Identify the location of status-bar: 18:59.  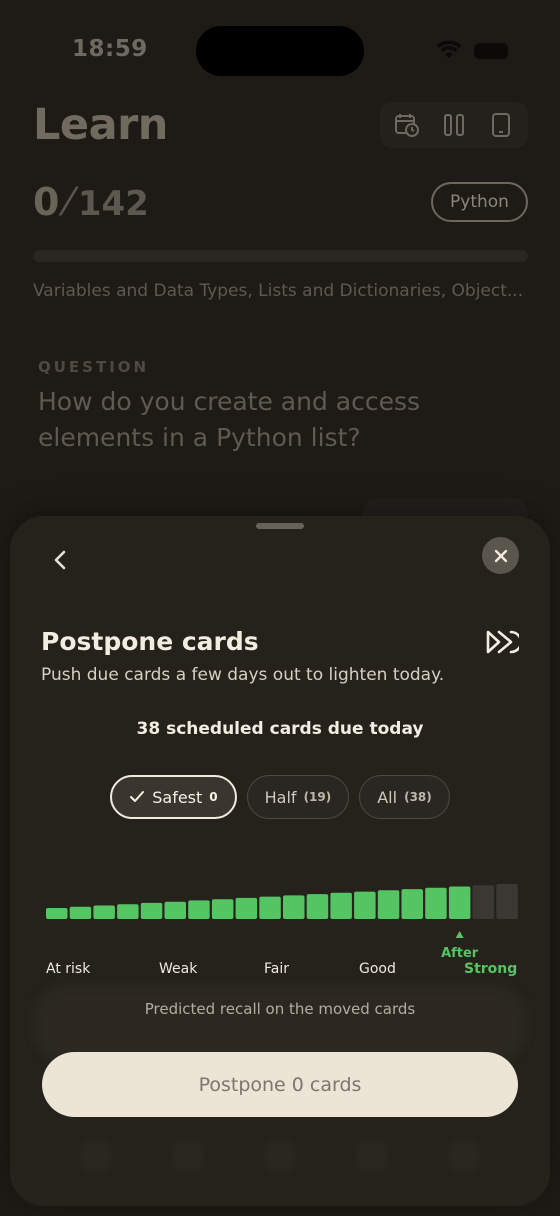
(280, 50).